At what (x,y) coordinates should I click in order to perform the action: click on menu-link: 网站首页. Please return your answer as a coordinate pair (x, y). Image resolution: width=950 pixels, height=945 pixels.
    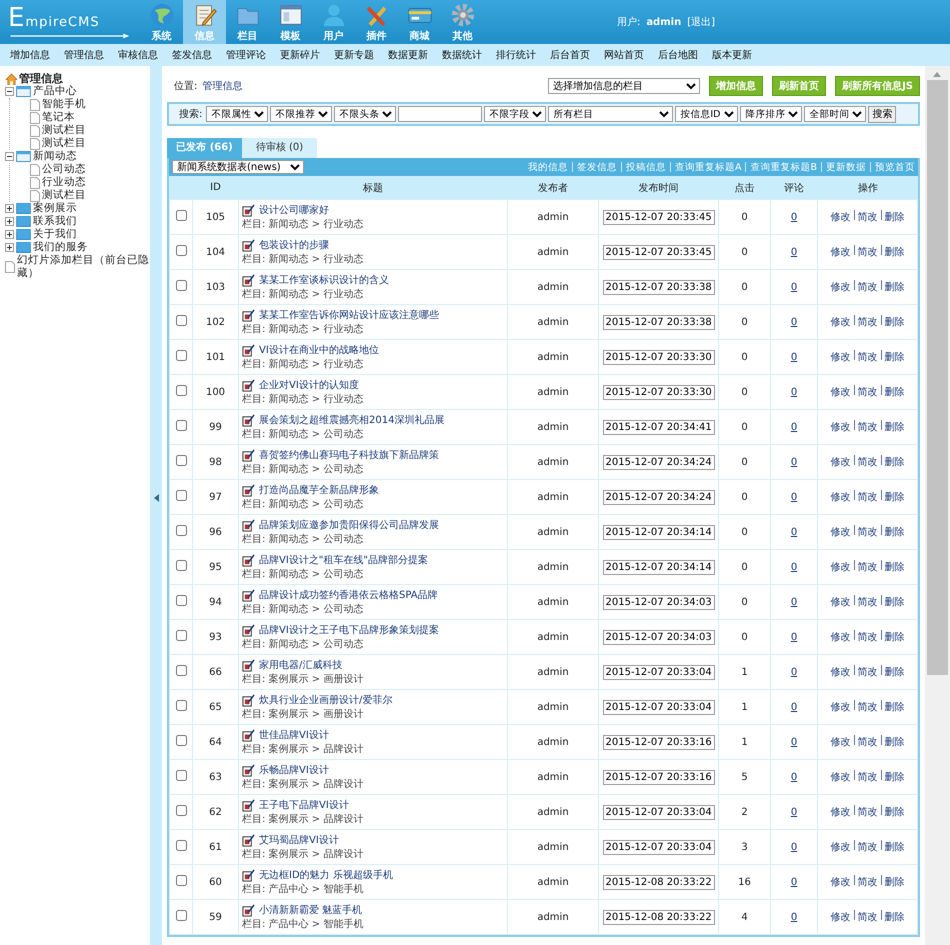
    Looking at the image, I should click on (624, 55).